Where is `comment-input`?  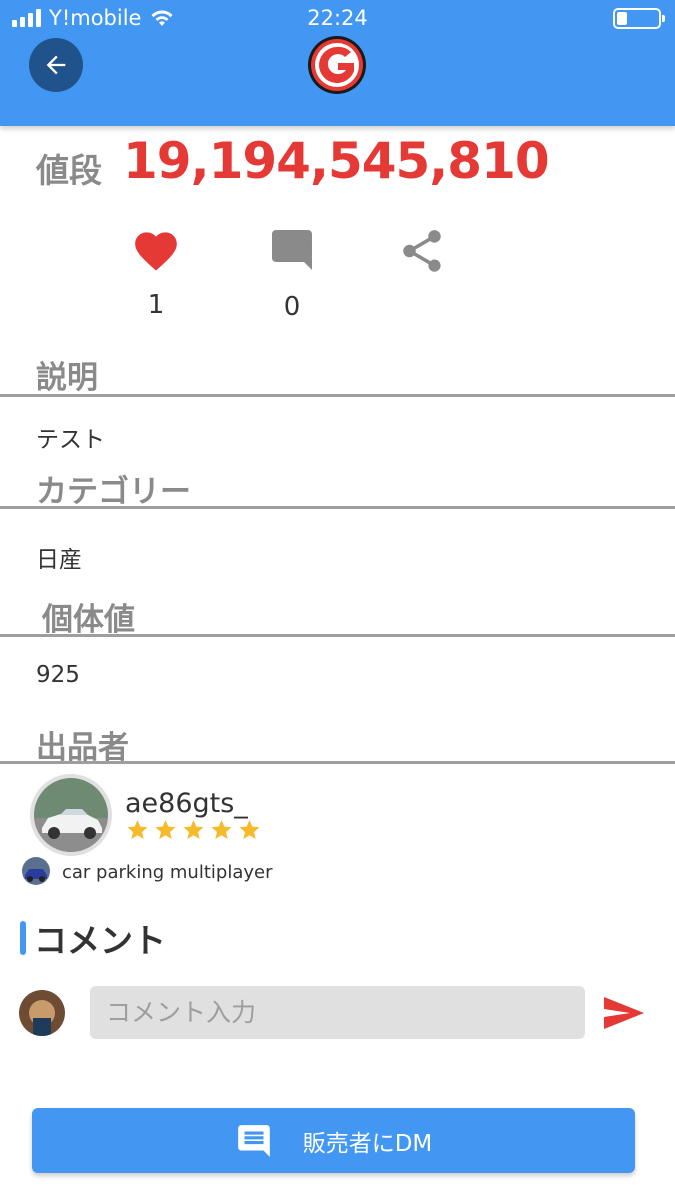 comment-input is located at coordinates (337, 1012).